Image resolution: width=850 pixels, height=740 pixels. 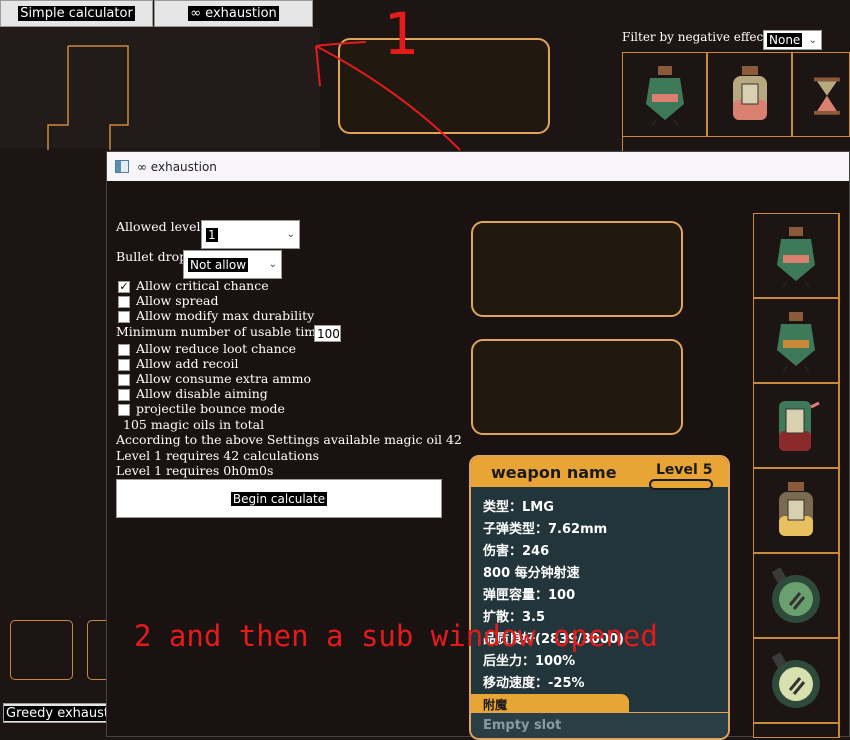 What do you see at coordinates (202, 393) in the screenshot?
I see `disable-aiming-label: Allow disable aiming` at bounding box center [202, 393].